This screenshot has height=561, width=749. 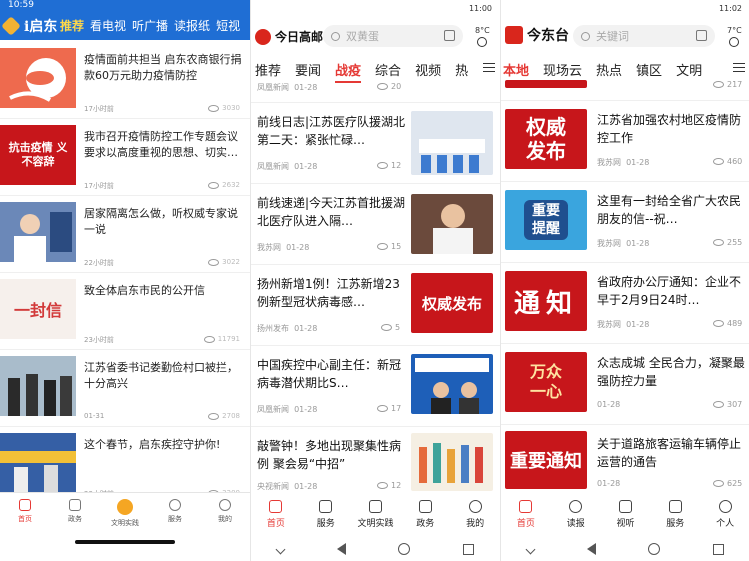 I want to click on tab-short-video: 短视, so click(x=228, y=25).